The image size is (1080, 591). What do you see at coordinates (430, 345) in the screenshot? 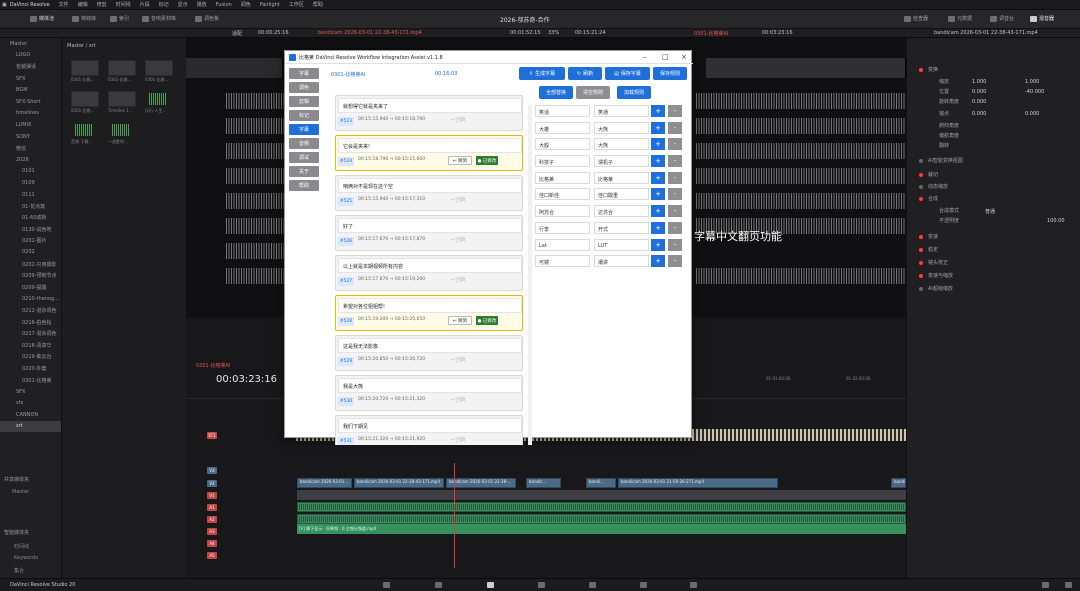
I see `subtitle-text-field: 这是我无法影像` at bounding box center [430, 345].